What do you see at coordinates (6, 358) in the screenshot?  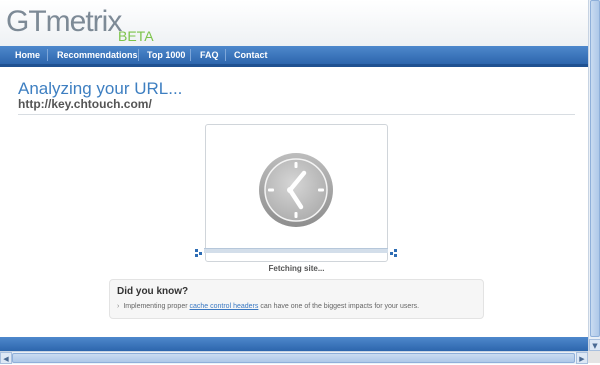 I see `scroll-left-icon: ◀` at bounding box center [6, 358].